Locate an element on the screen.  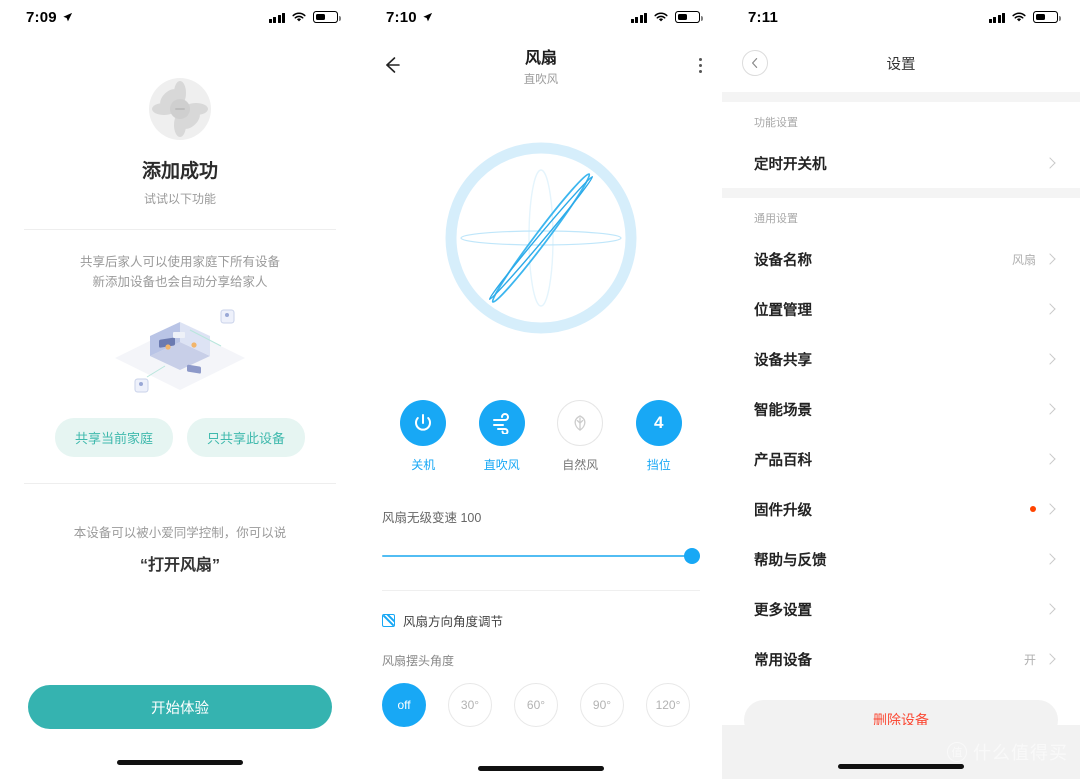
row-value: 风扇 is located at coordinates (1023, 259).